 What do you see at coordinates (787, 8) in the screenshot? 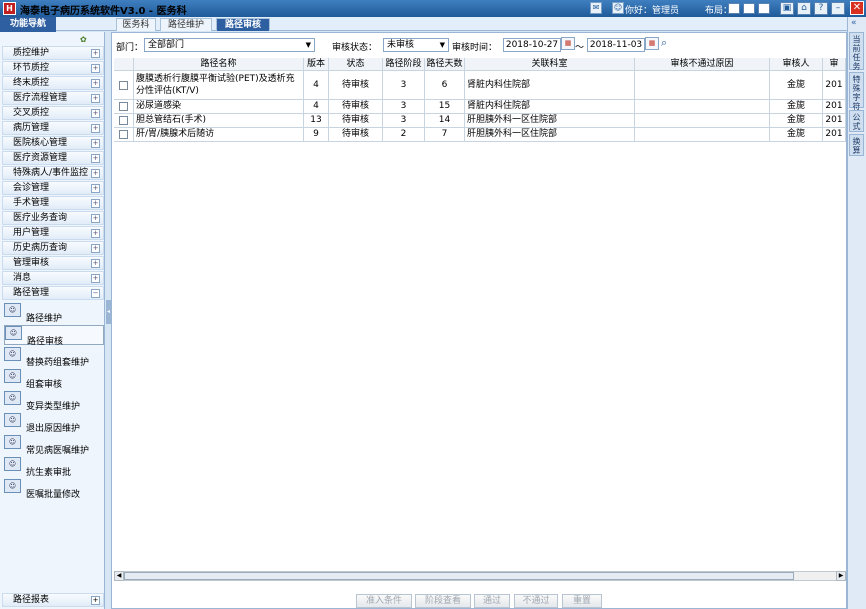
I see `lock-icon: ▣` at bounding box center [787, 8].